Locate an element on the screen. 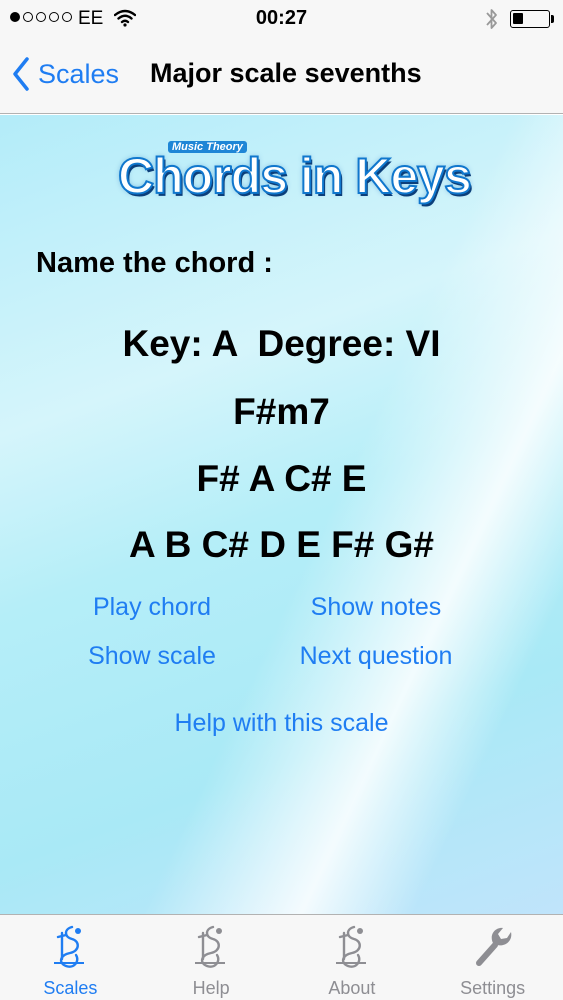 The width and height of the screenshot is (563, 1000). page-title: Major scale sevenths is located at coordinates (286, 73).